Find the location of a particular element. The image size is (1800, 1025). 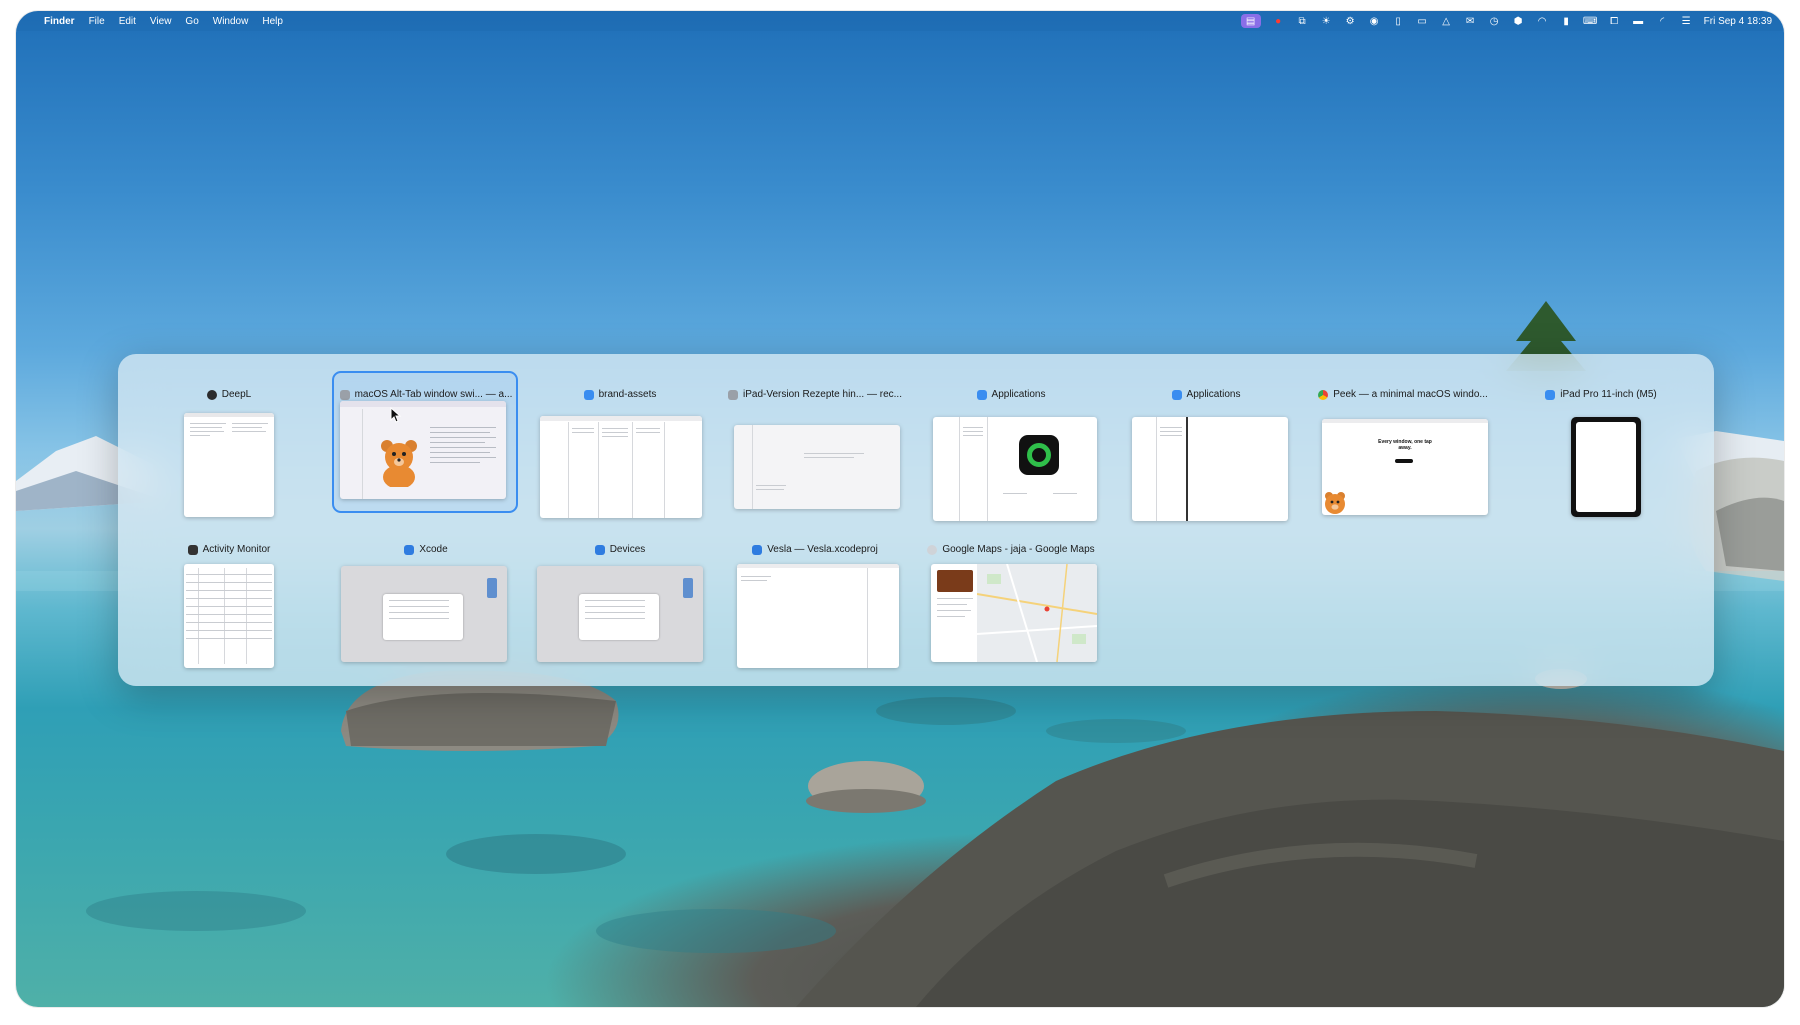

tile-title: Vesla — Vesla.xcodeproj is located at coordinates (822, 549).